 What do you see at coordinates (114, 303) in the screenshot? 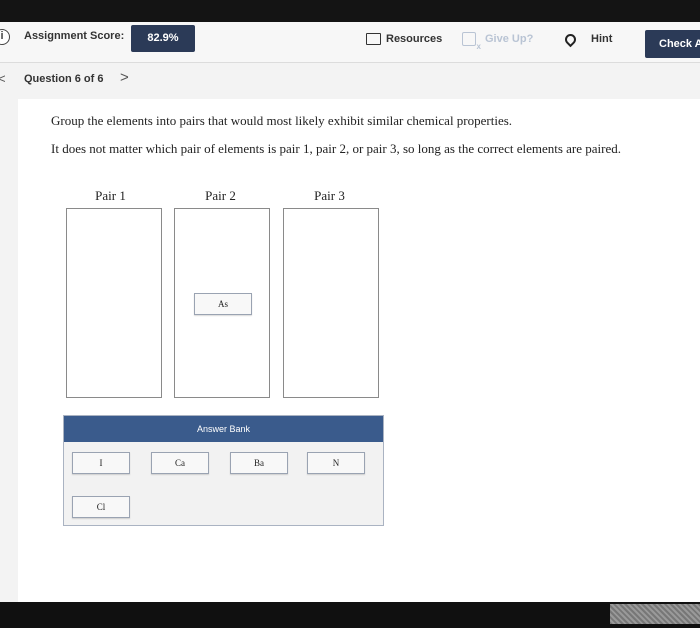
I see `pair-1-dropzone` at bounding box center [114, 303].